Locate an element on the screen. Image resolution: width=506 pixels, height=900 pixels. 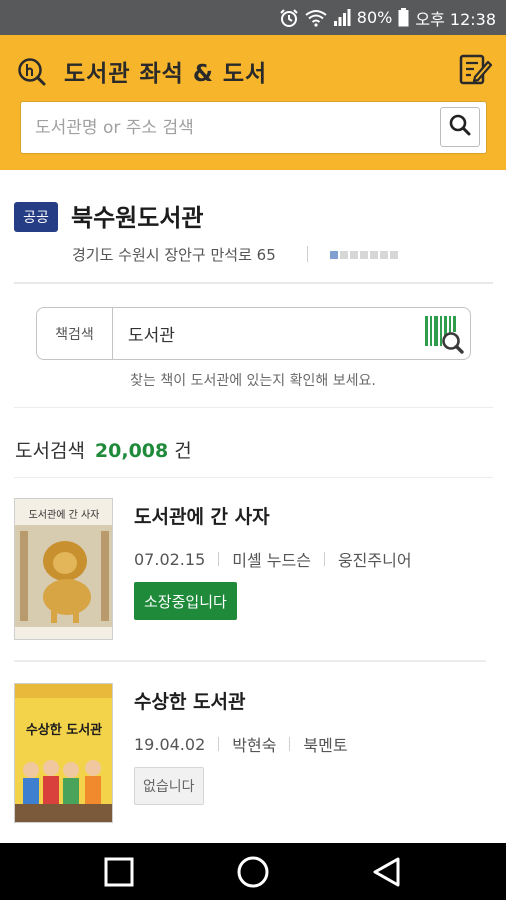
book-publisher: 웅진주니어 is located at coordinates (374, 560).